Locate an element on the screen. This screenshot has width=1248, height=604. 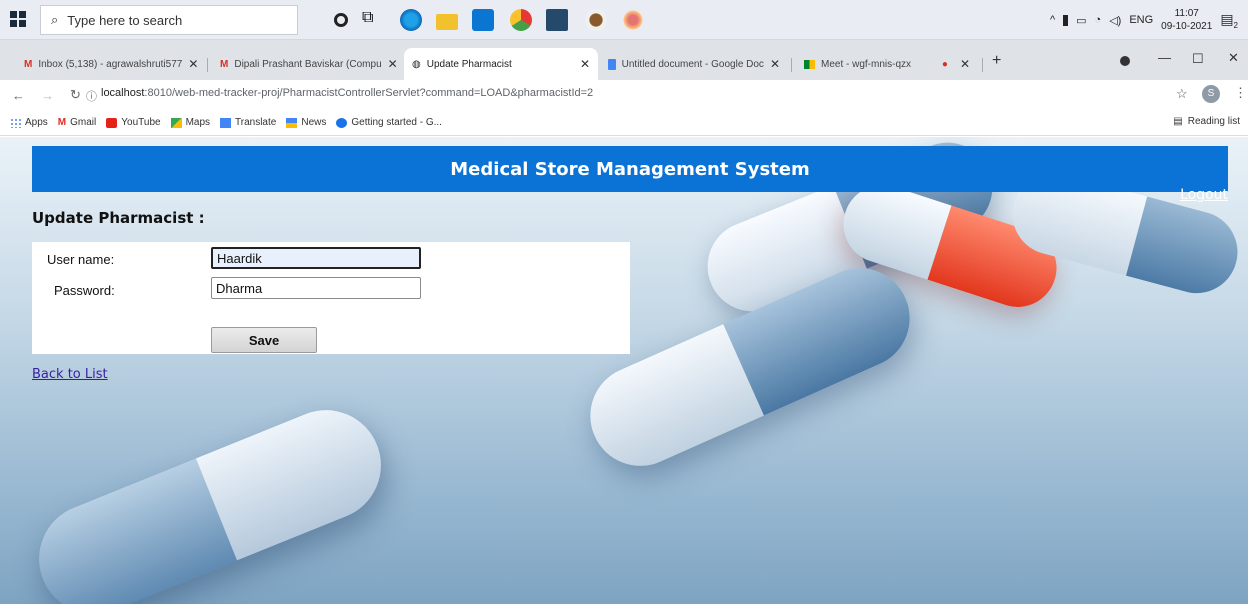
globe-icon: ◍ is located at coordinates (416, 64).